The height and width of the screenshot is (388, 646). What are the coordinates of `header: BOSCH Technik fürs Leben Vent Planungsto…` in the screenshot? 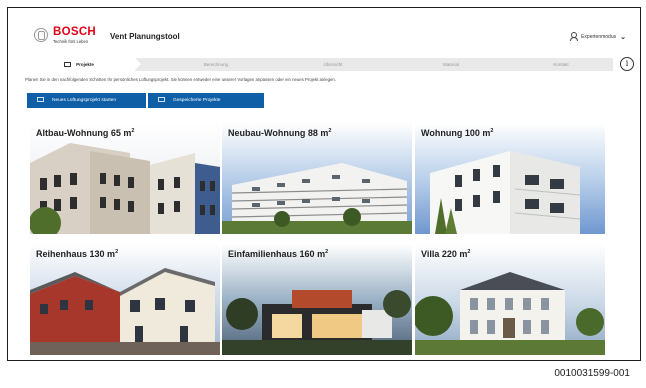 It's located at (324, 30).